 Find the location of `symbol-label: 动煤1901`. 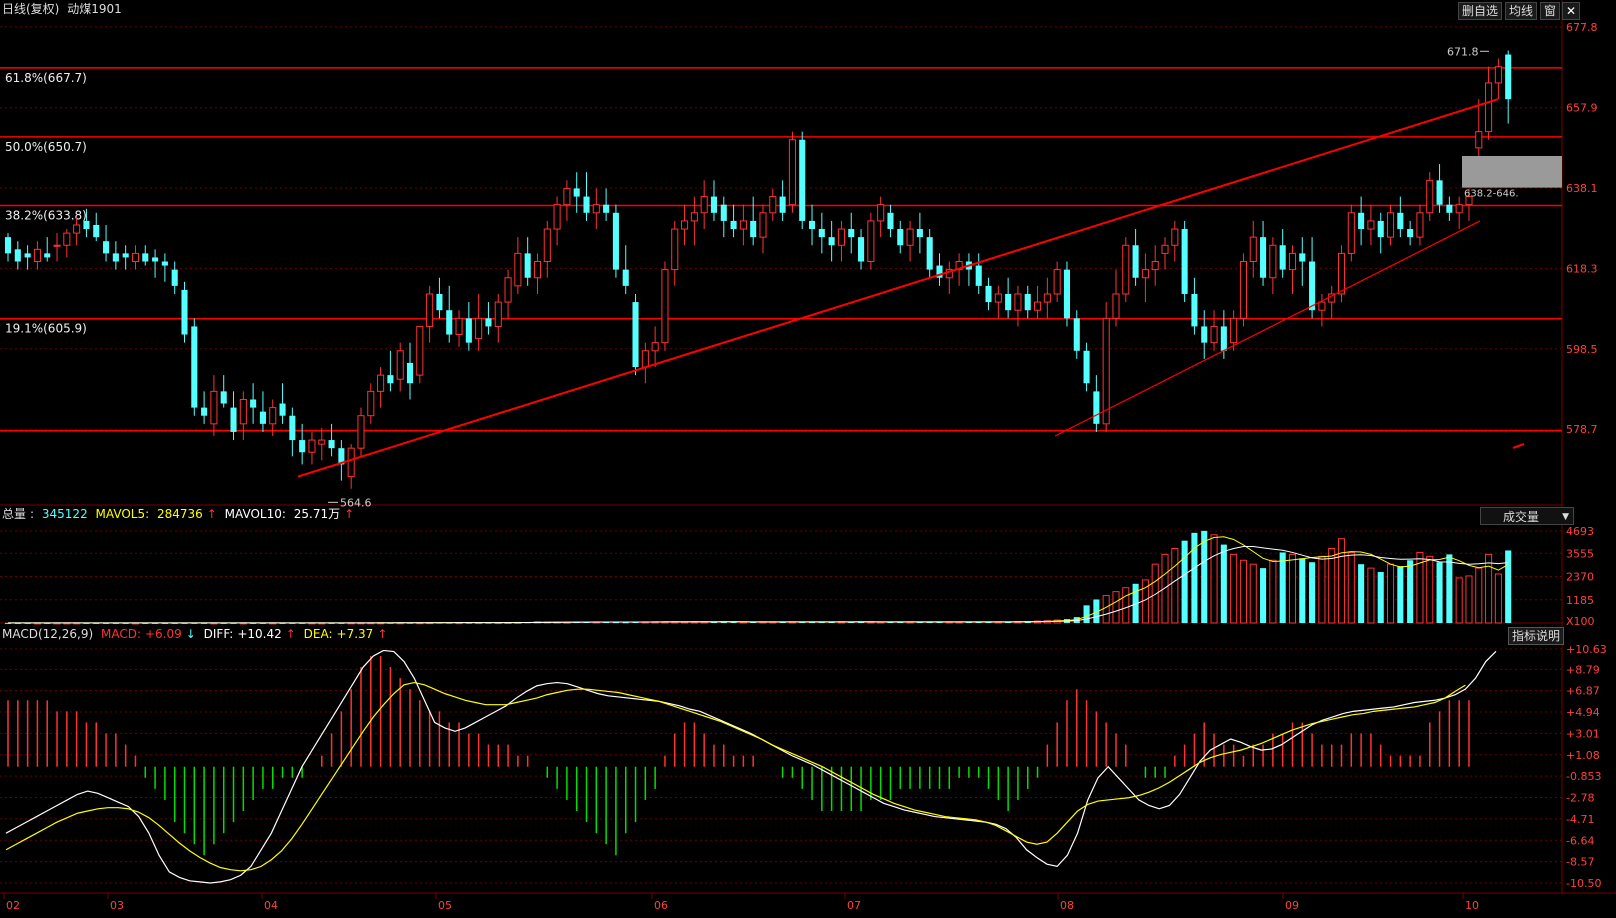

symbol-label: 动煤1901 is located at coordinates (94, 9).